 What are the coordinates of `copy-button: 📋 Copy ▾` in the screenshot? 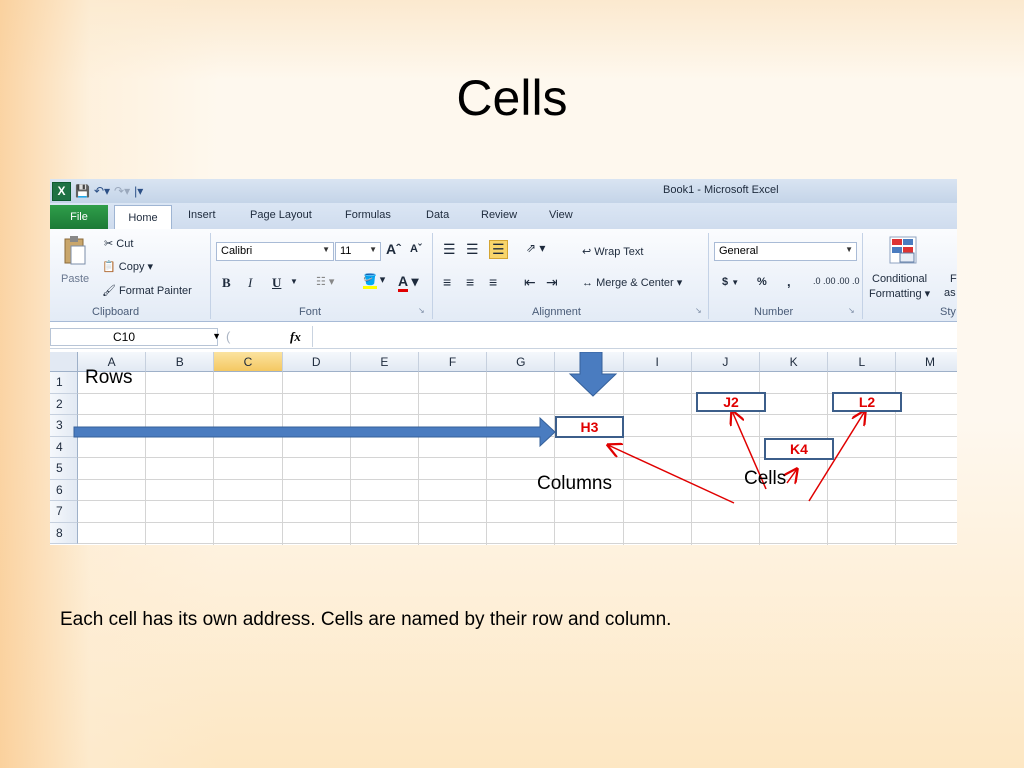 It's located at (127, 266).